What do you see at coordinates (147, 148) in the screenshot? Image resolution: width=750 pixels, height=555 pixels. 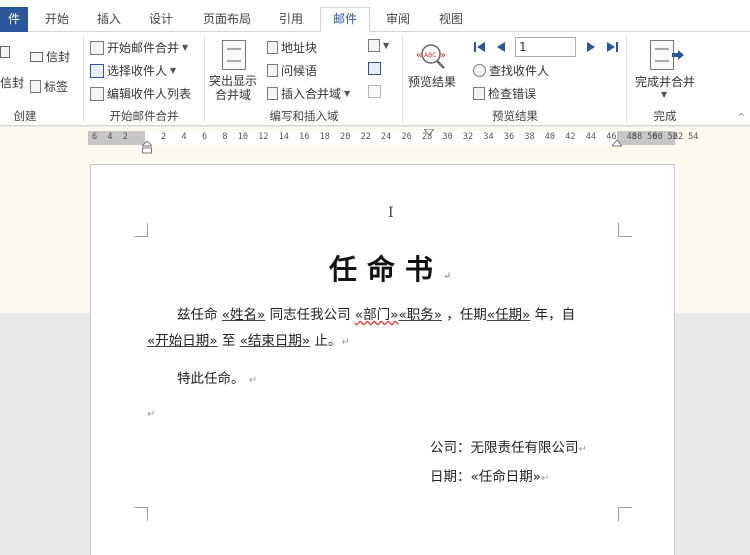 I see `left-indent-marker` at bounding box center [147, 148].